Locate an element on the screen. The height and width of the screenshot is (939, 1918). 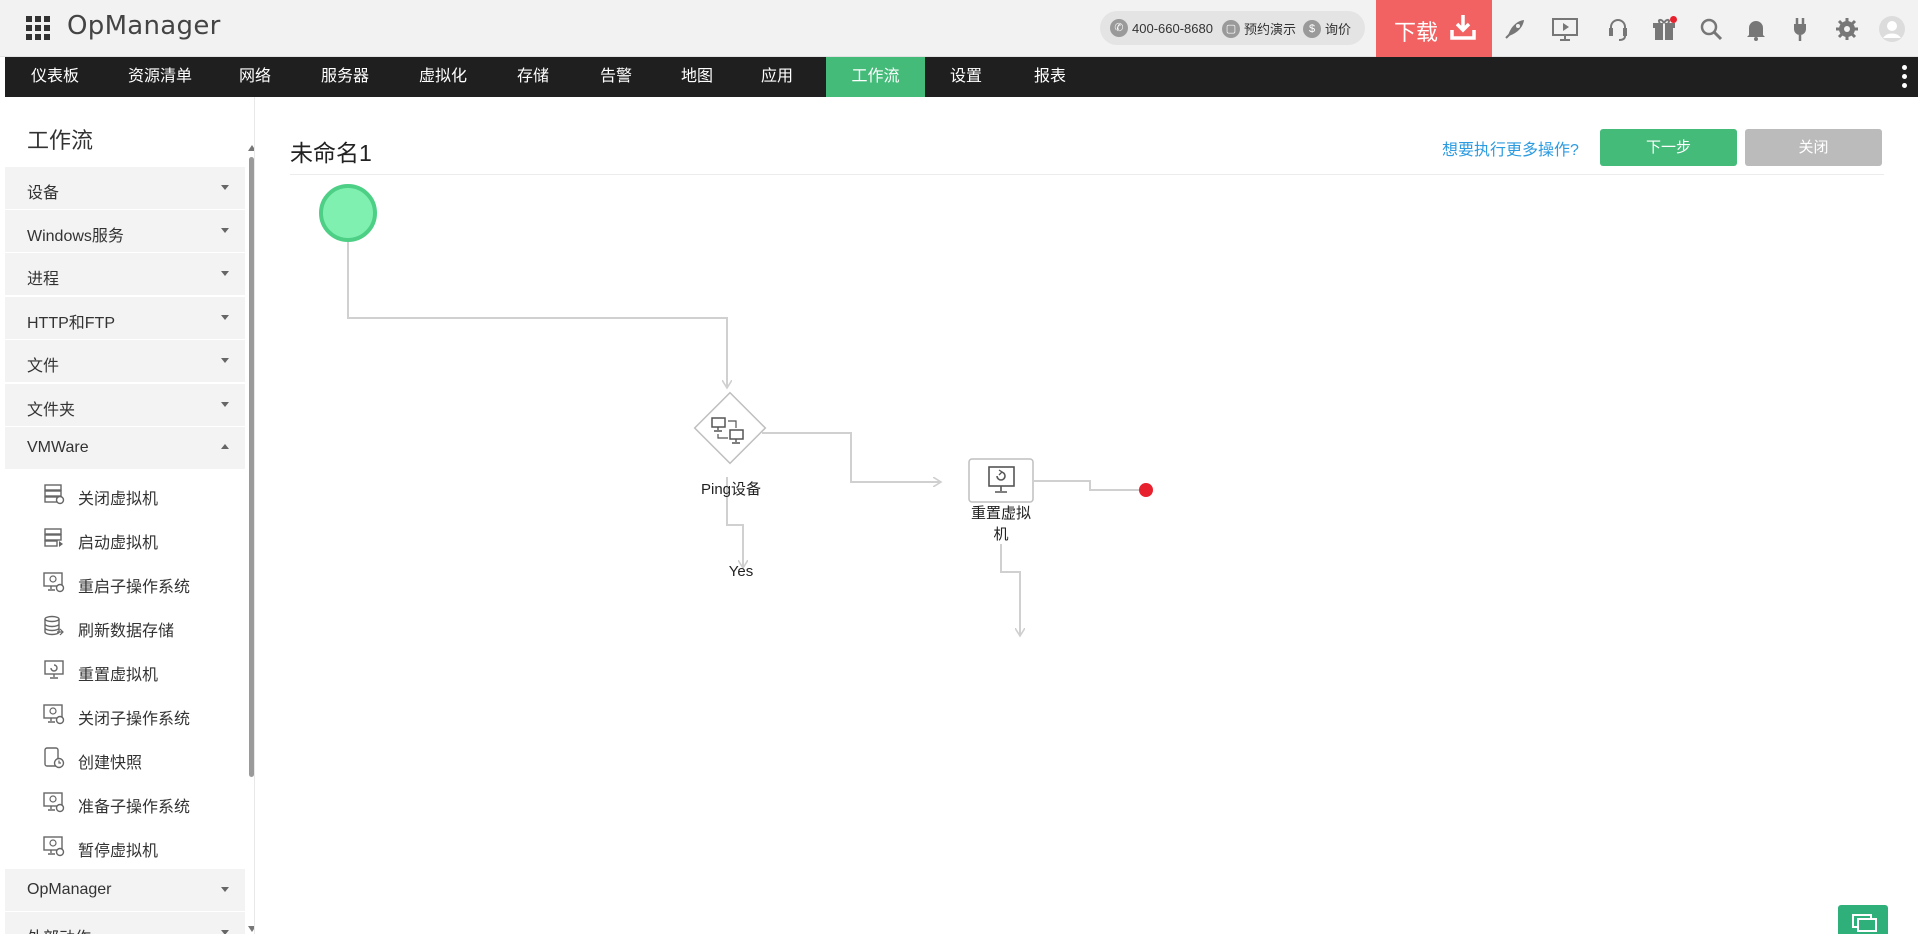
action-shutdown-guest-os: 关闭子操作系统 is located at coordinates (140, 714).